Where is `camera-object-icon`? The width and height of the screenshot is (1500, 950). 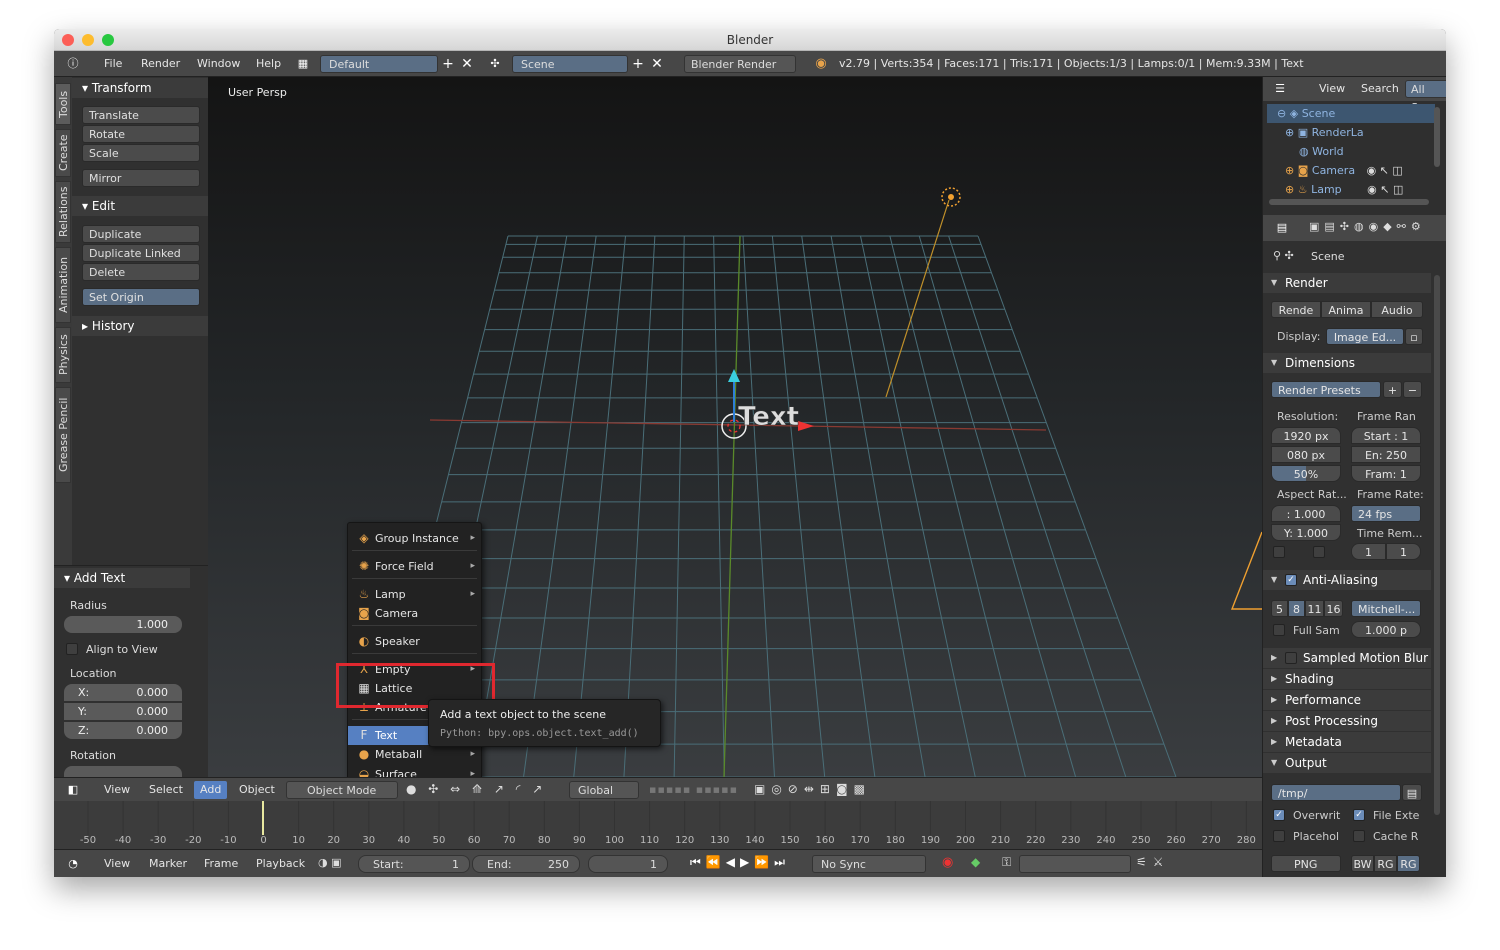 camera-object-icon is located at coordinates (1246, 570).